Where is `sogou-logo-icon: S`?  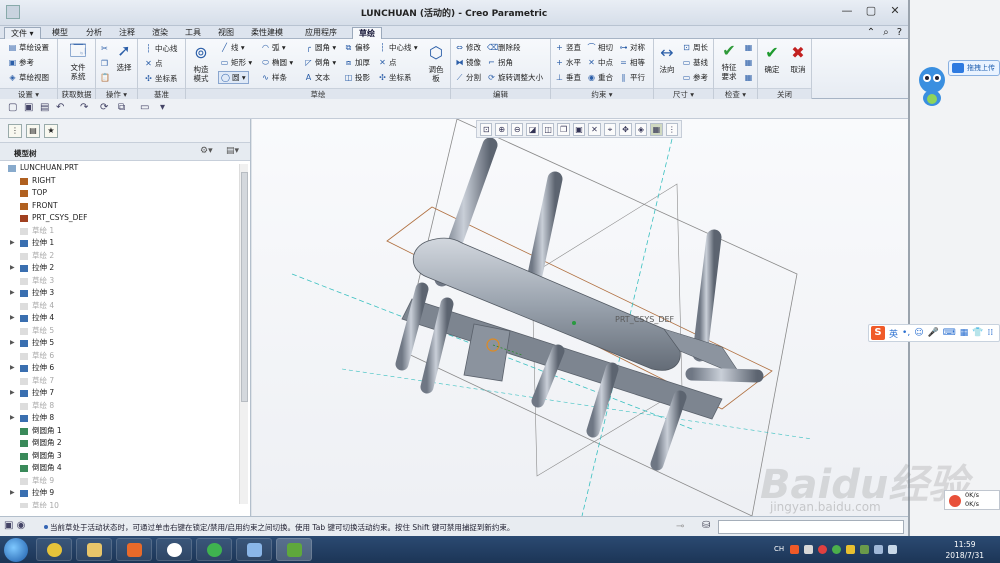 sogou-logo-icon: S is located at coordinates (878, 333).